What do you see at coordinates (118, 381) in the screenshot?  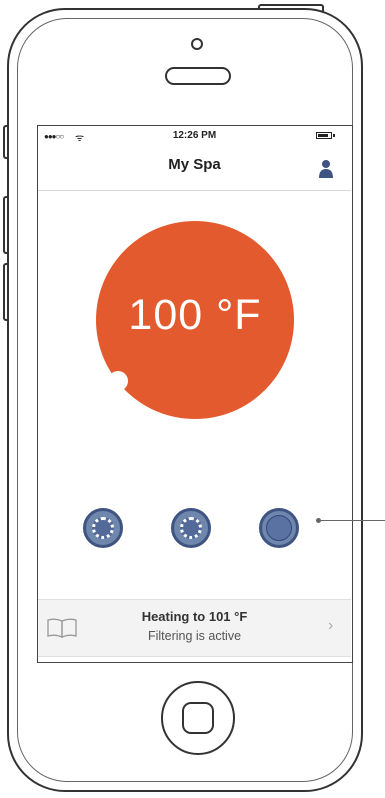 I see `temperature-dial-handle` at bounding box center [118, 381].